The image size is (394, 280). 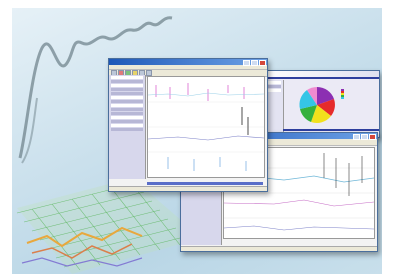 What do you see at coordinates (279, 248) in the screenshot?
I see `secondary-statusbar` at bounding box center [279, 248].